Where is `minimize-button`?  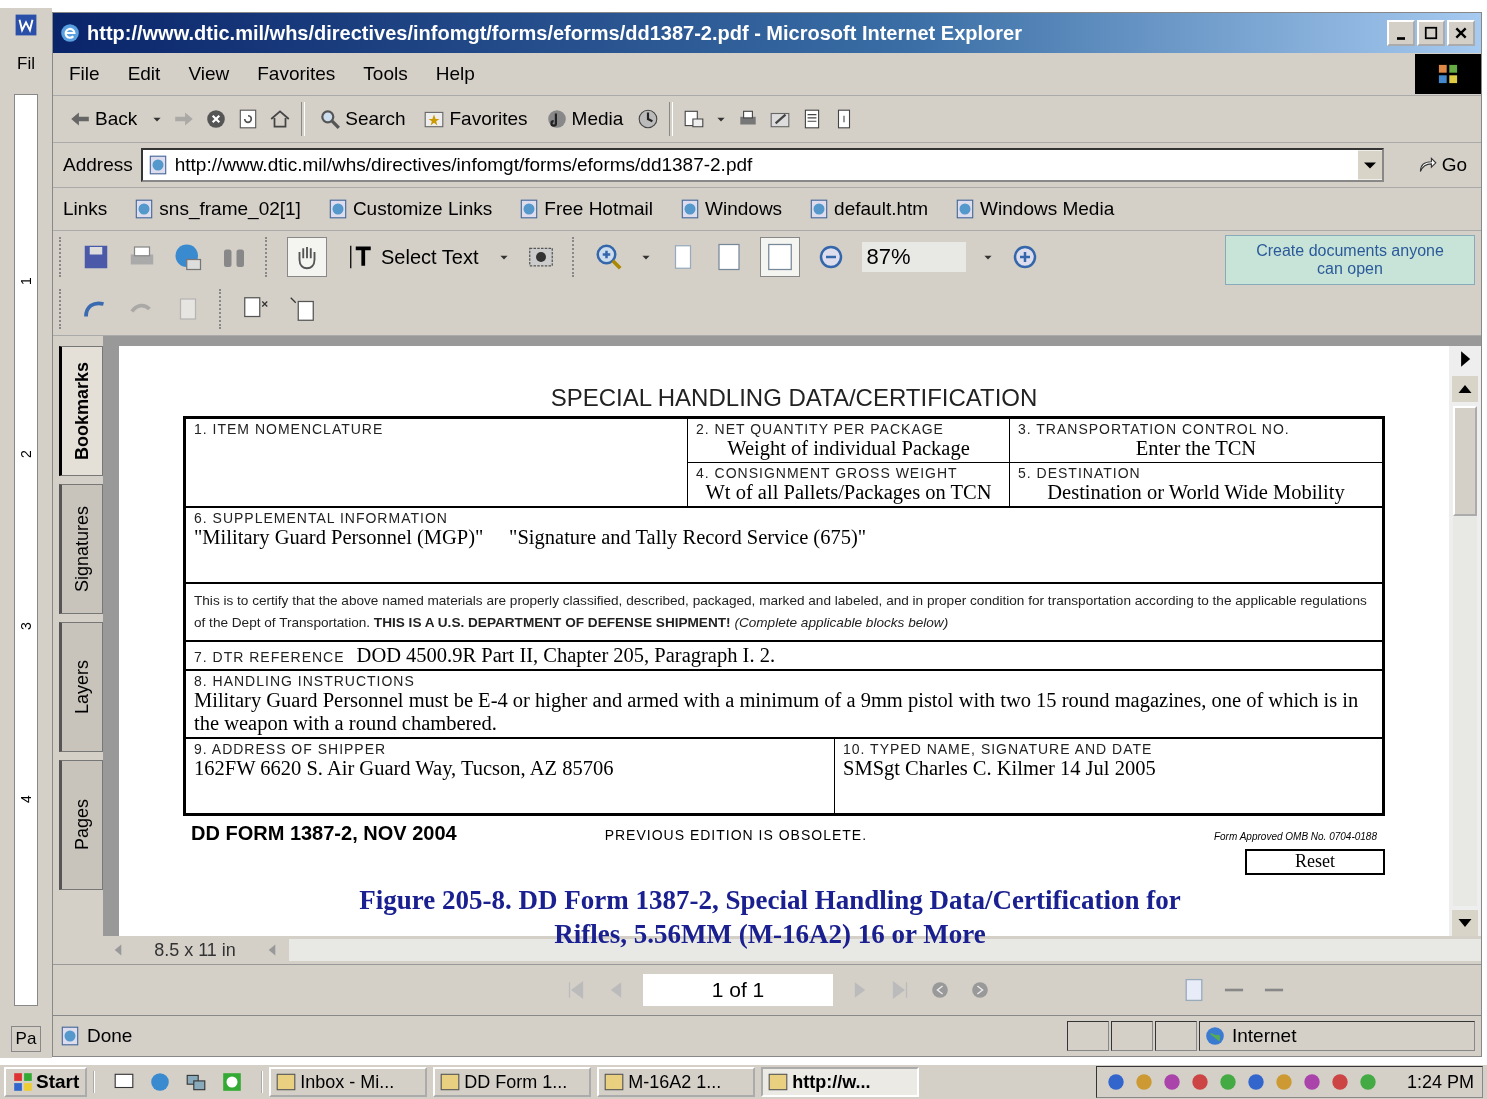
minimize-button is located at coordinates (1401, 33).